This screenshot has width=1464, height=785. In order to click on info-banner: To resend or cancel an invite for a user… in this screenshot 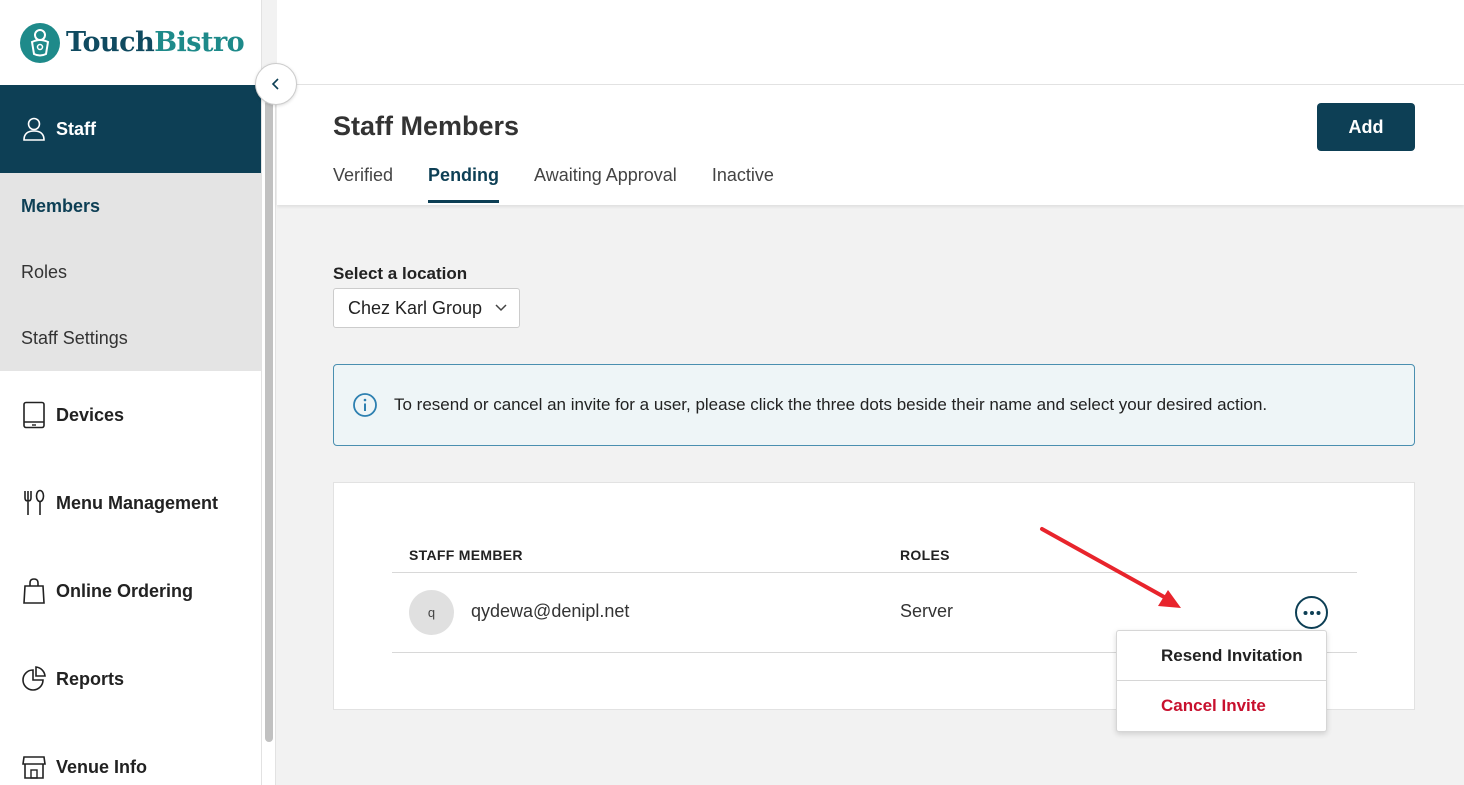, I will do `click(874, 405)`.